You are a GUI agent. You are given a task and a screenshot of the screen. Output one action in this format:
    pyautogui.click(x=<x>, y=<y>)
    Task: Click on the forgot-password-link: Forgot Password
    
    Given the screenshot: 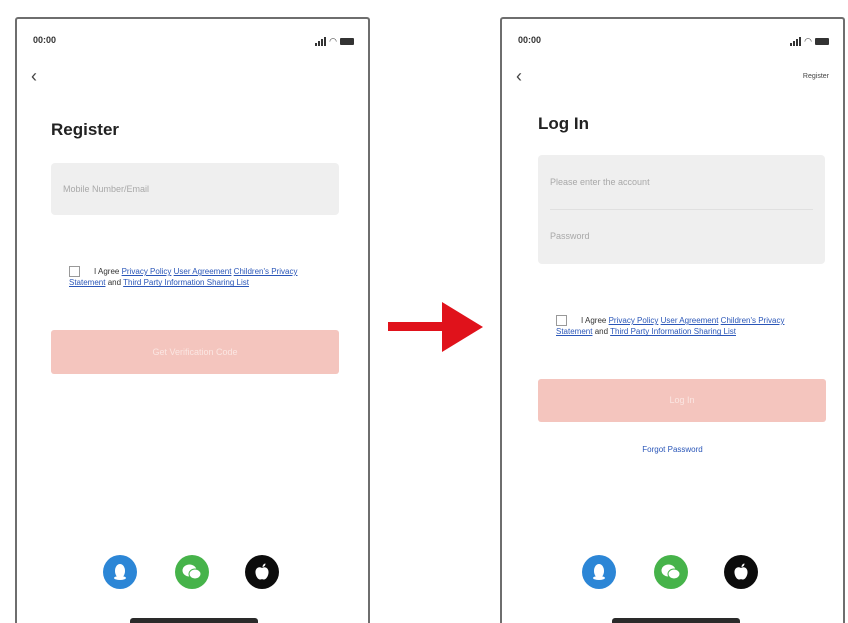 What is the action you would take?
    pyautogui.click(x=672, y=449)
    